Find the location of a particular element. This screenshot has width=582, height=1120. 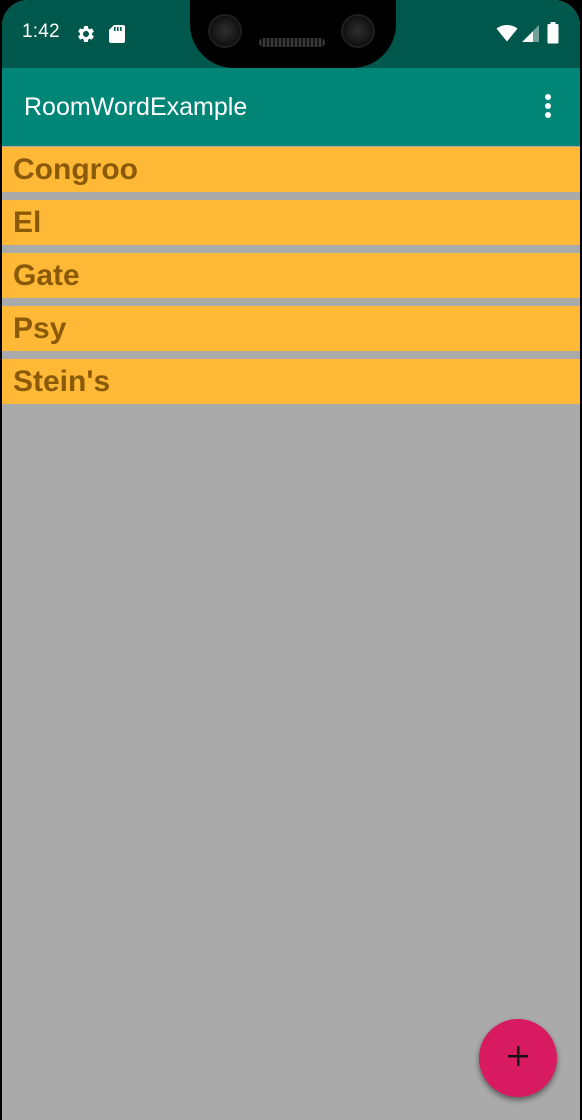

signal-icon is located at coordinates (530, 36).